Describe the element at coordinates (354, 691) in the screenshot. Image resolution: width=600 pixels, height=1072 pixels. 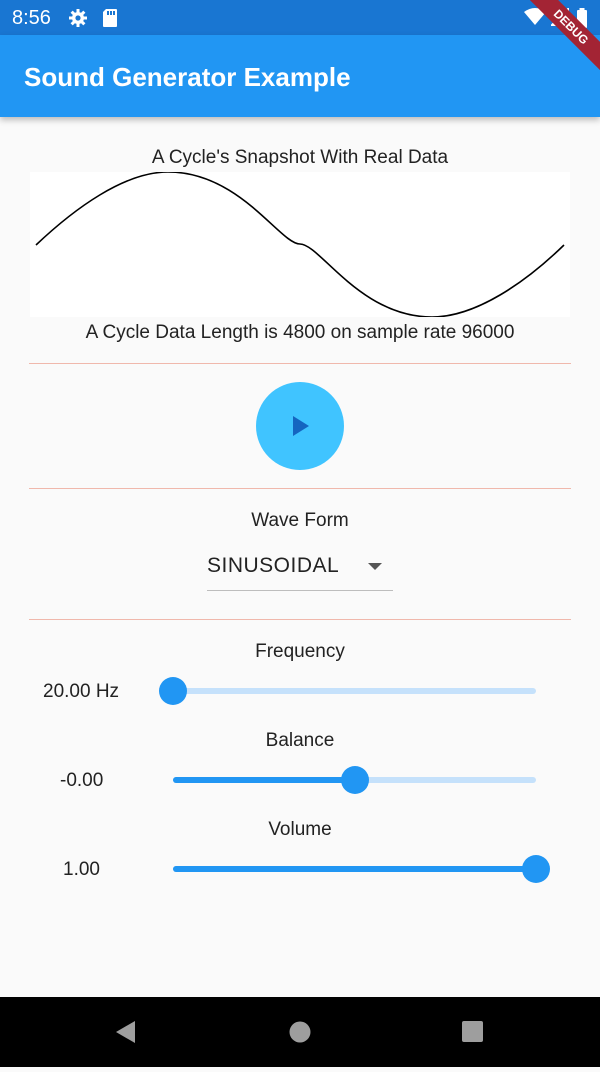
I see `slider-track` at that location.